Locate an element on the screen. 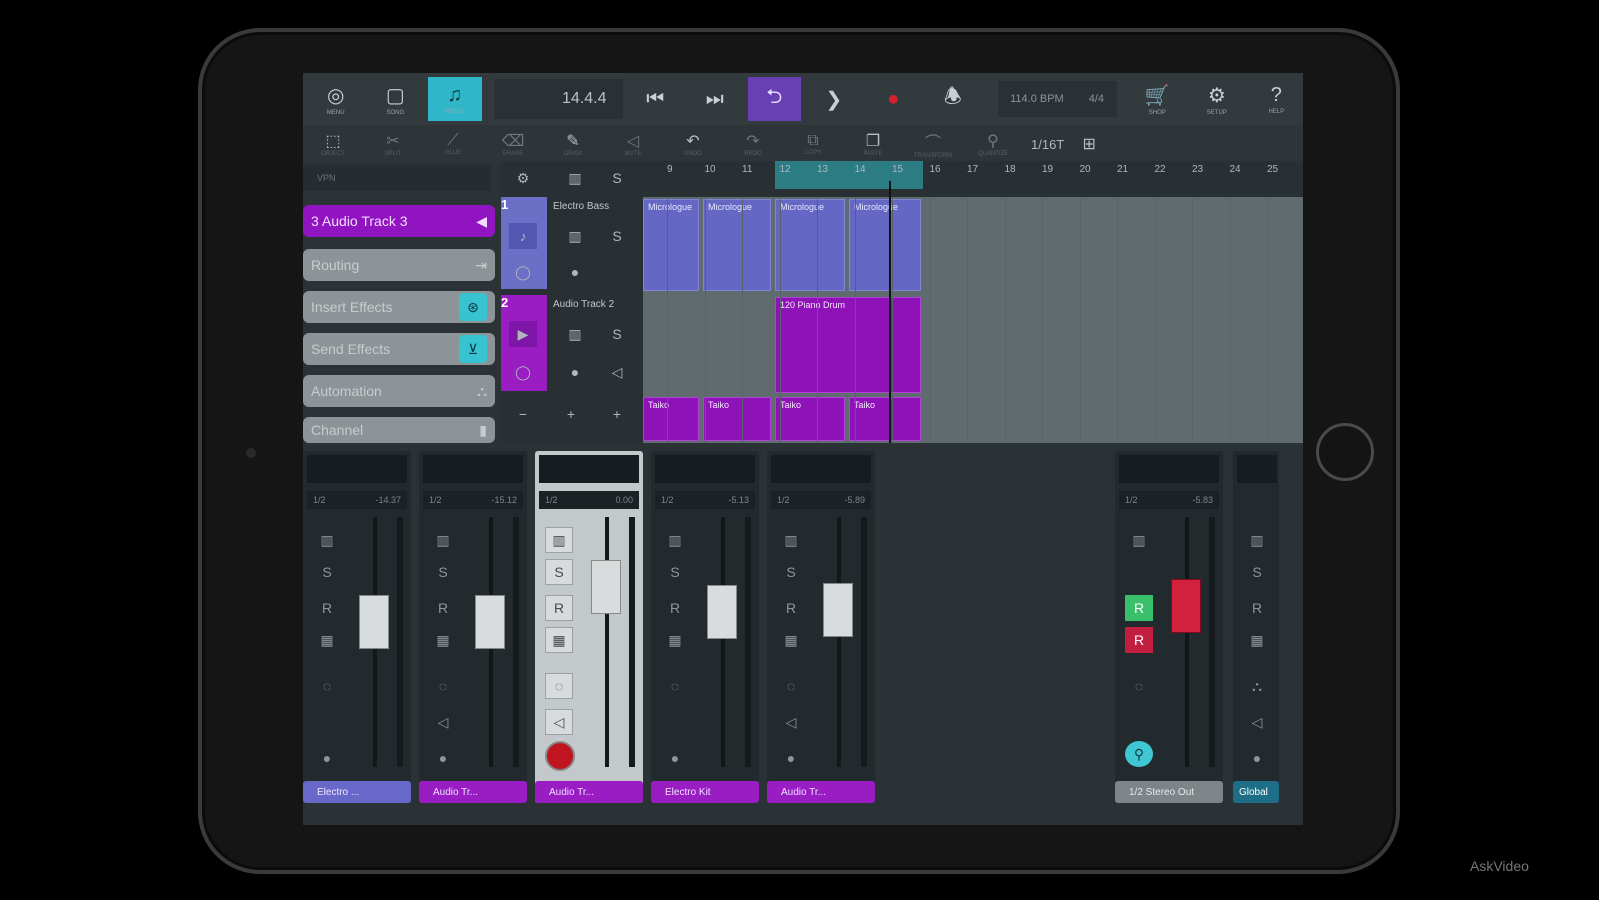 The height and width of the screenshot is (900, 1599). track-1-record-icon: ● is located at coordinates (575, 272).